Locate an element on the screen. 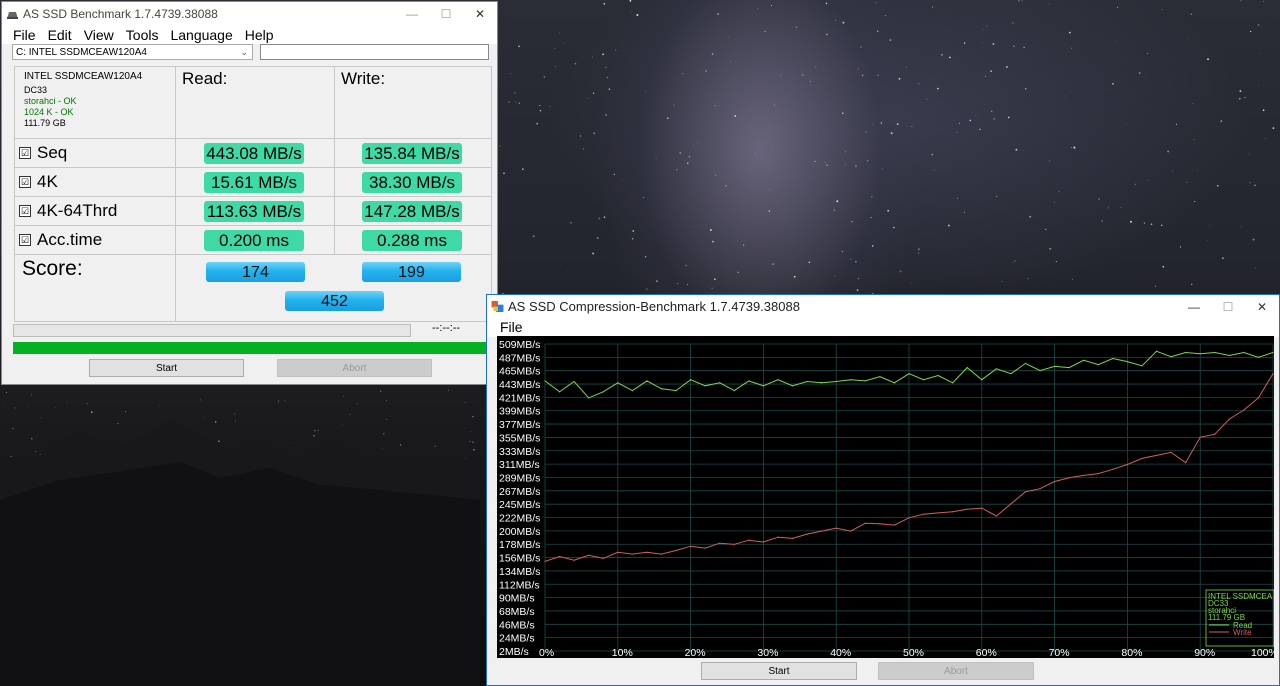 This screenshot has width=1280, height=686. y-tick-label: 465MB/s is located at coordinates (519, 372).